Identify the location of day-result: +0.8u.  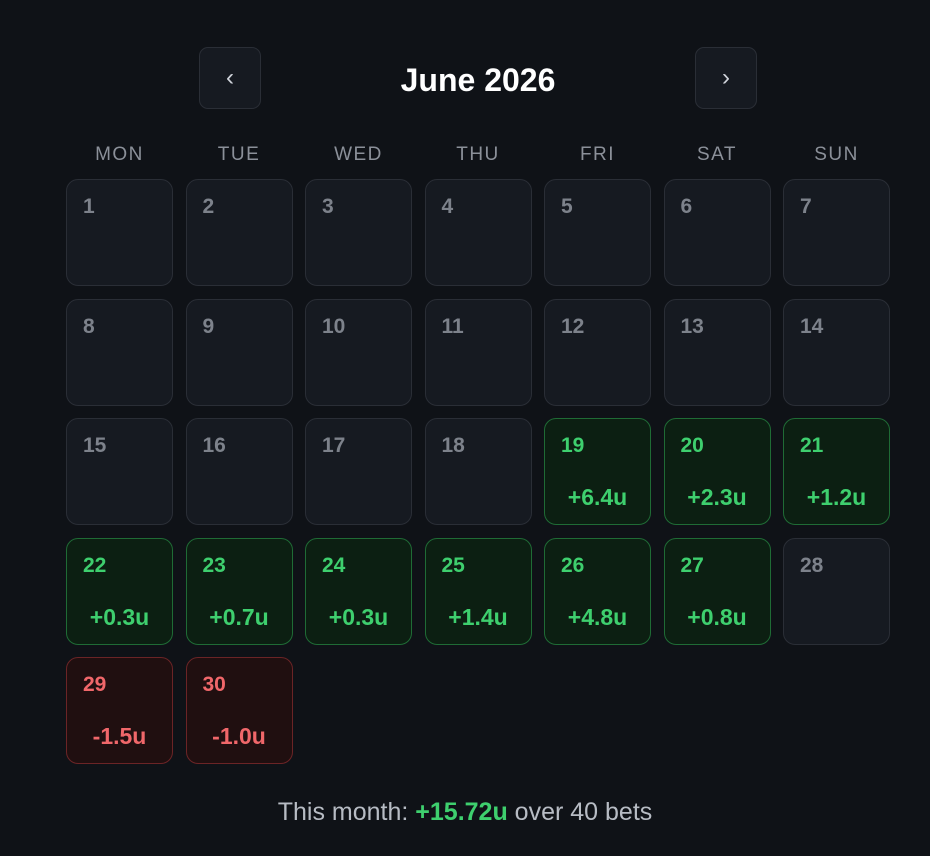
(717, 616).